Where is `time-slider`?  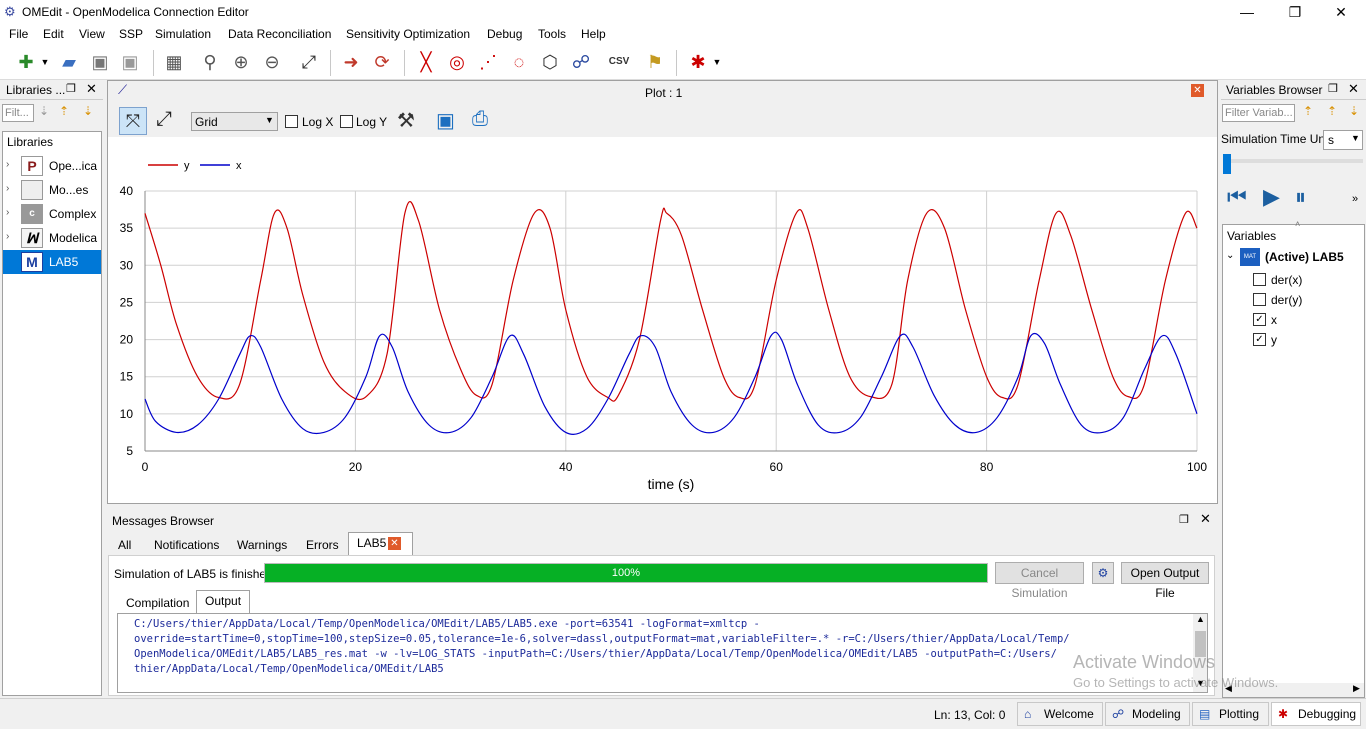 time-slider is located at coordinates (1293, 165).